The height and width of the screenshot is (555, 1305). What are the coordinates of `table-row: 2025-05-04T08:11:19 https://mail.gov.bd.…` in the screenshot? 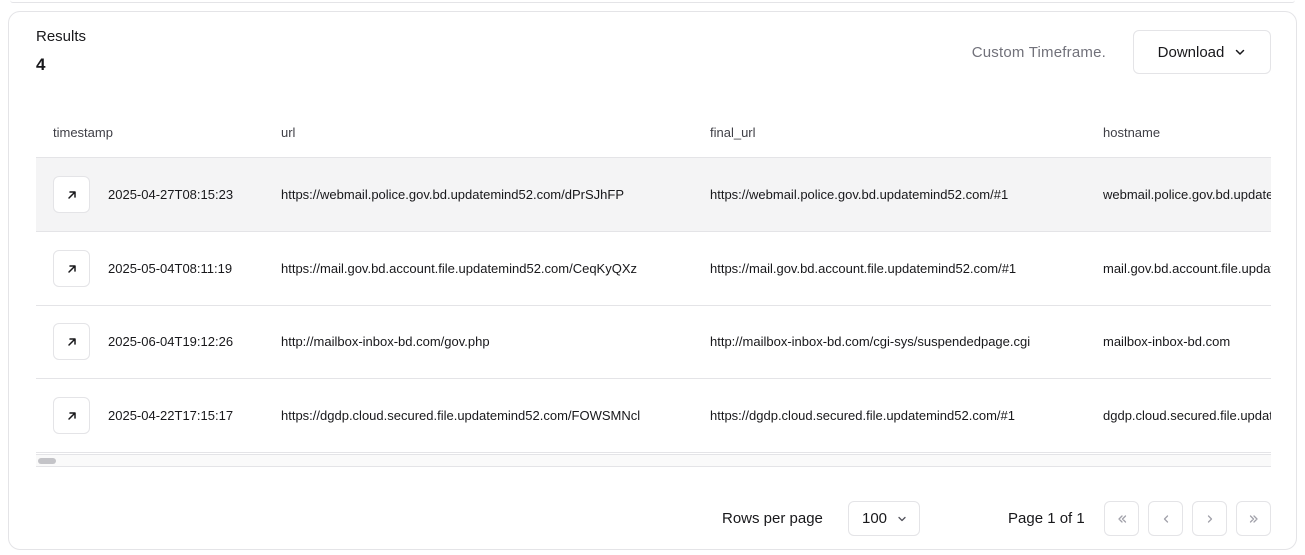 It's located at (653, 269).